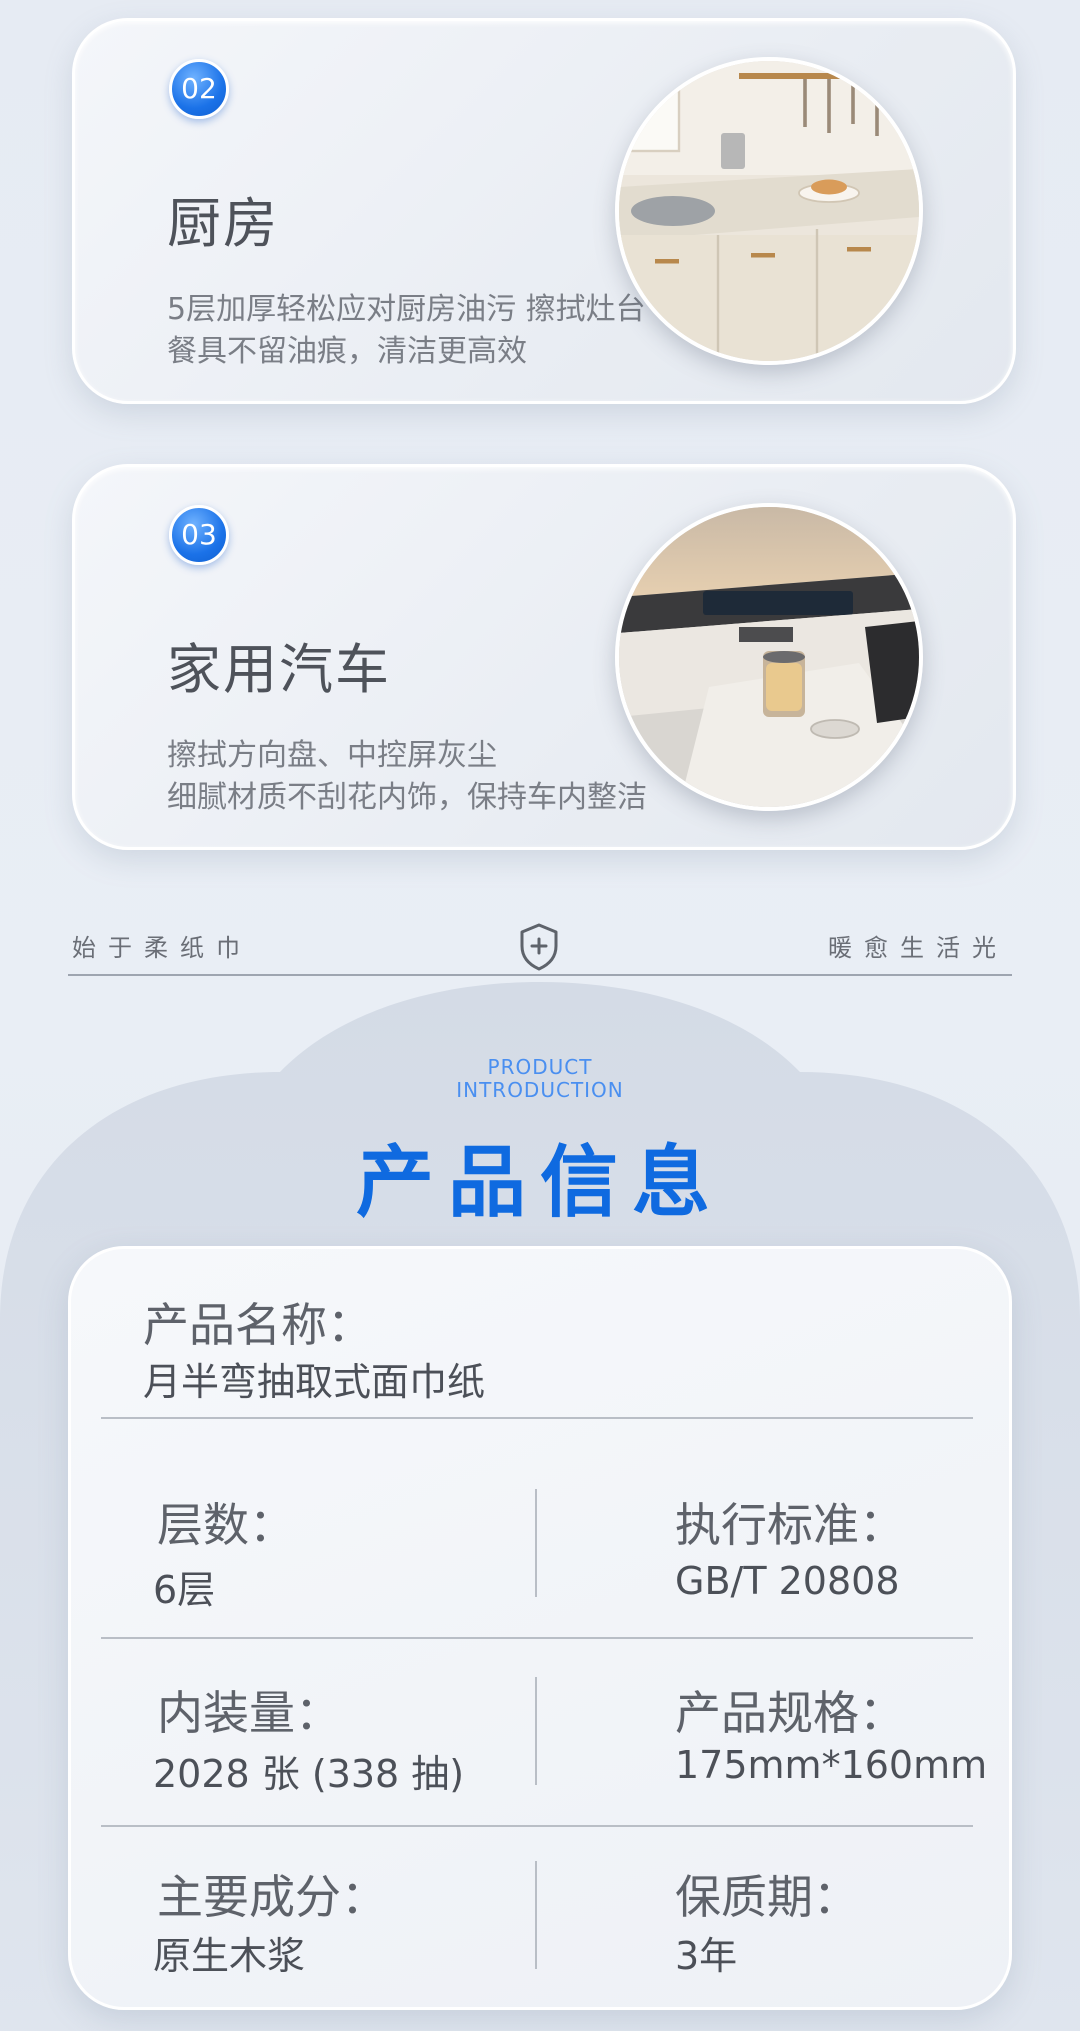 The image size is (1080, 2031). What do you see at coordinates (347, 351) in the screenshot?
I see `scene-desc-line: 餐具不留油痕，清洁更高效` at bounding box center [347, 351].